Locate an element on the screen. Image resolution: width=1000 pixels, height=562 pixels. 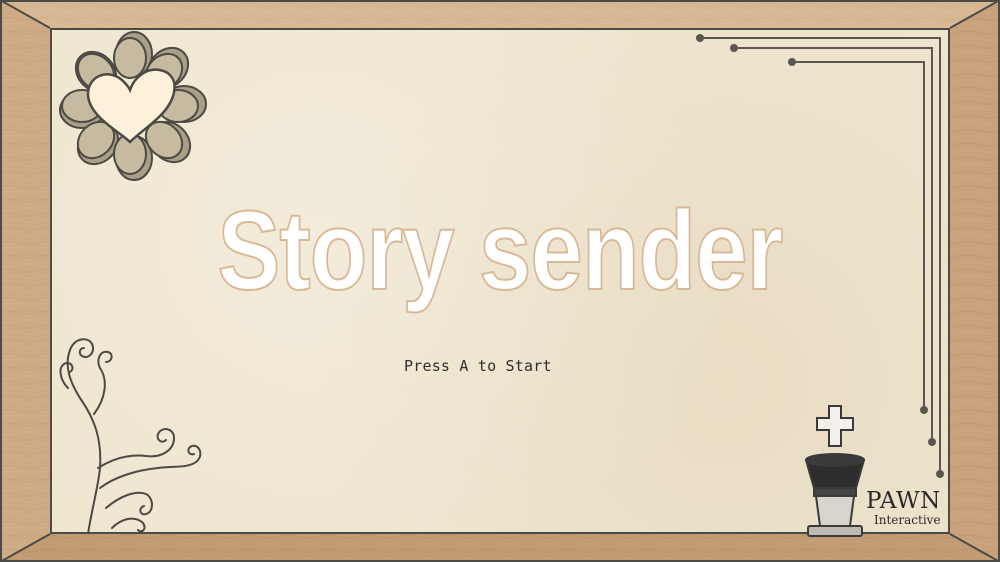
chess-king-icon is located at coordinates (835, 471).